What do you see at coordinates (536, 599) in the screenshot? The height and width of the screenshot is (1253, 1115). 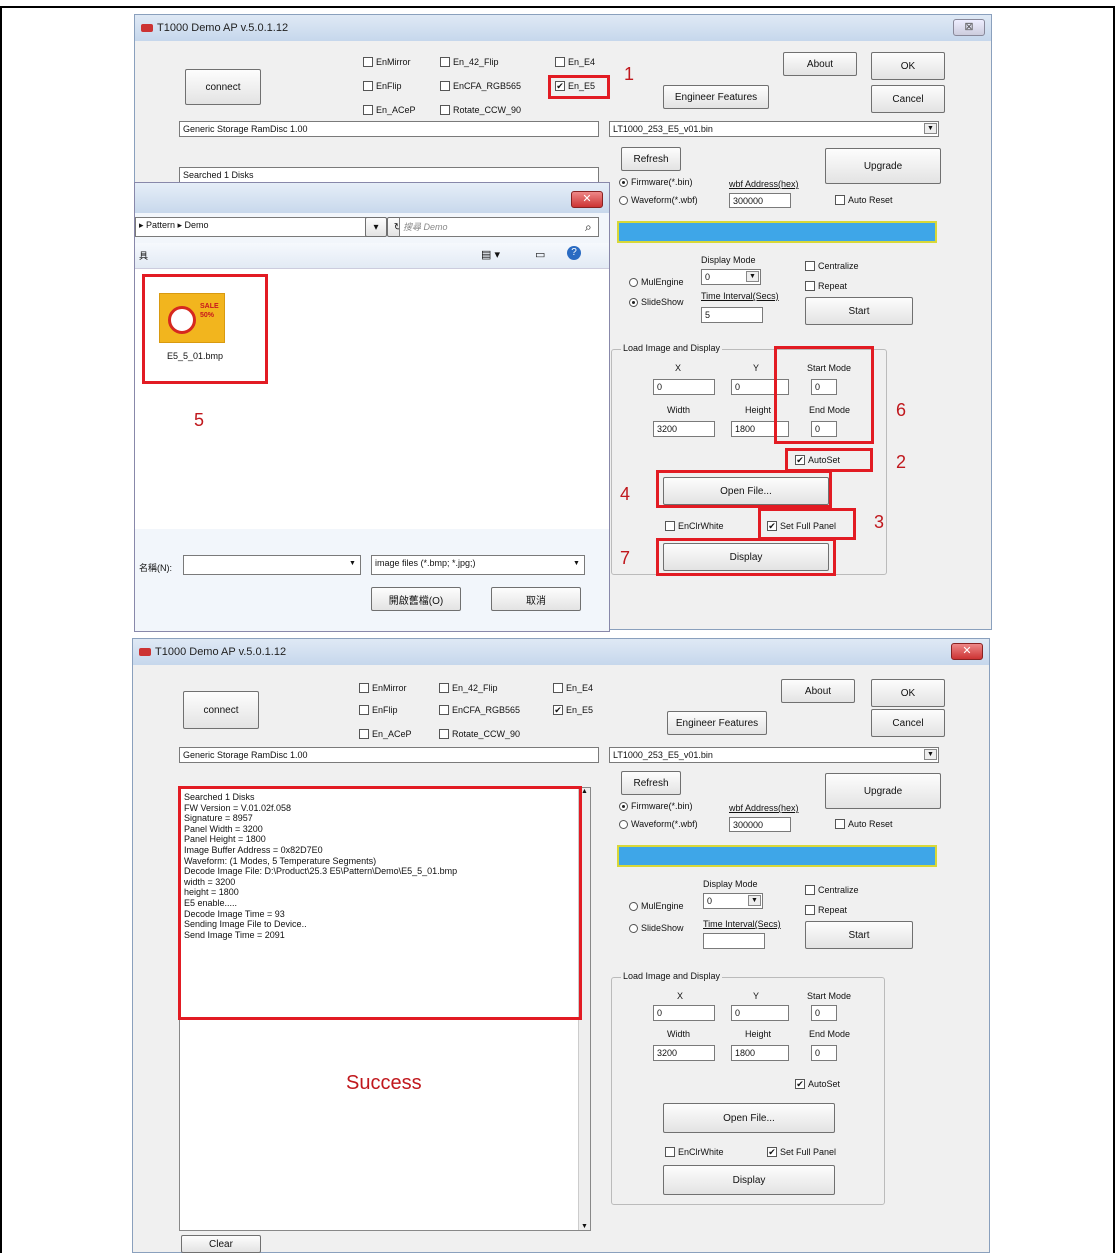 I see `dialog-cancel-button: 取消` at bounding box center [536, 599].